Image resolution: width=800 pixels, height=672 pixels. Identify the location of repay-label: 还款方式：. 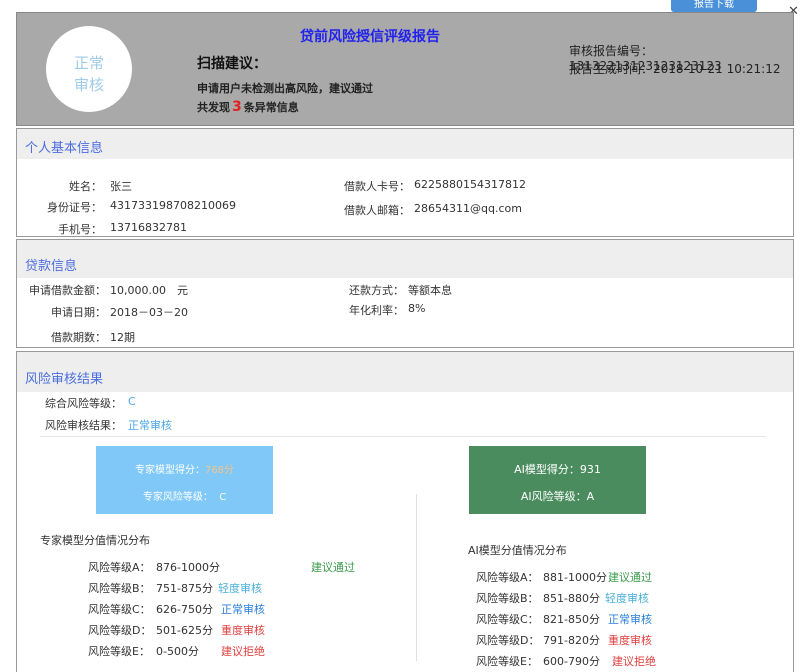
(376, 290).